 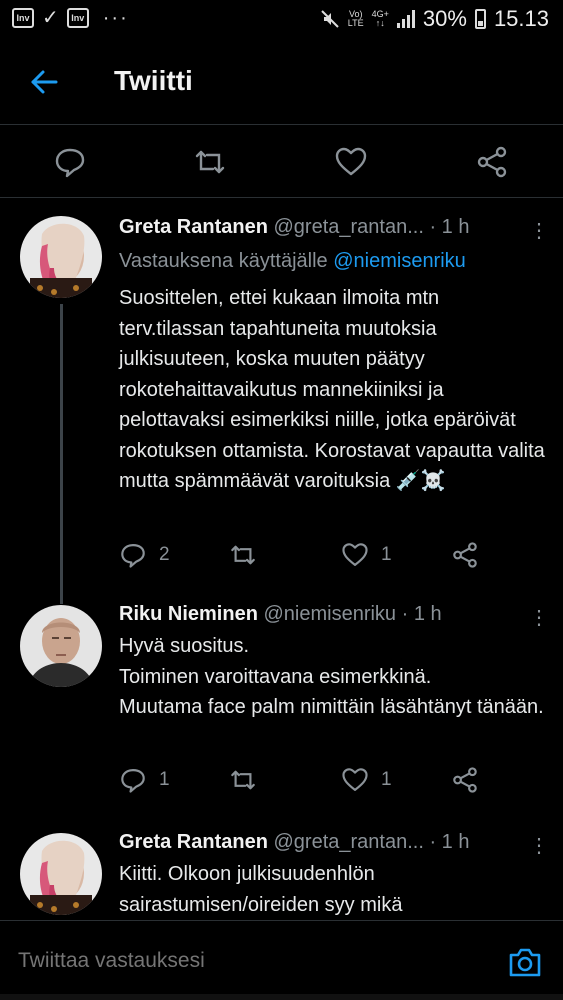 What do you see at coordinates (233, 961) in the screenshot?
I see `reply-input` at bounding box center [233, 961].